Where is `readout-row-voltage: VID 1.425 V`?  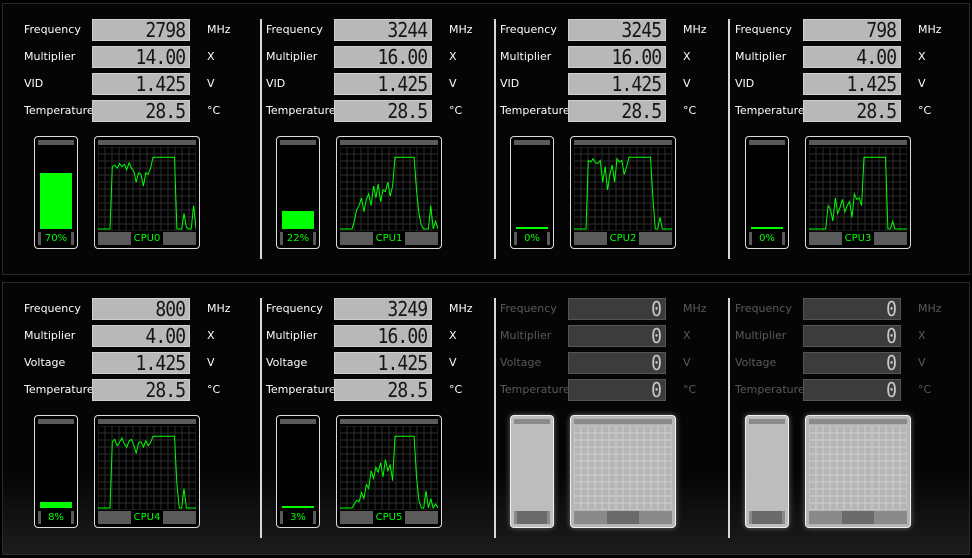 readout-row-voltage: VID 1.425 V is located at coordinates (850, 84).